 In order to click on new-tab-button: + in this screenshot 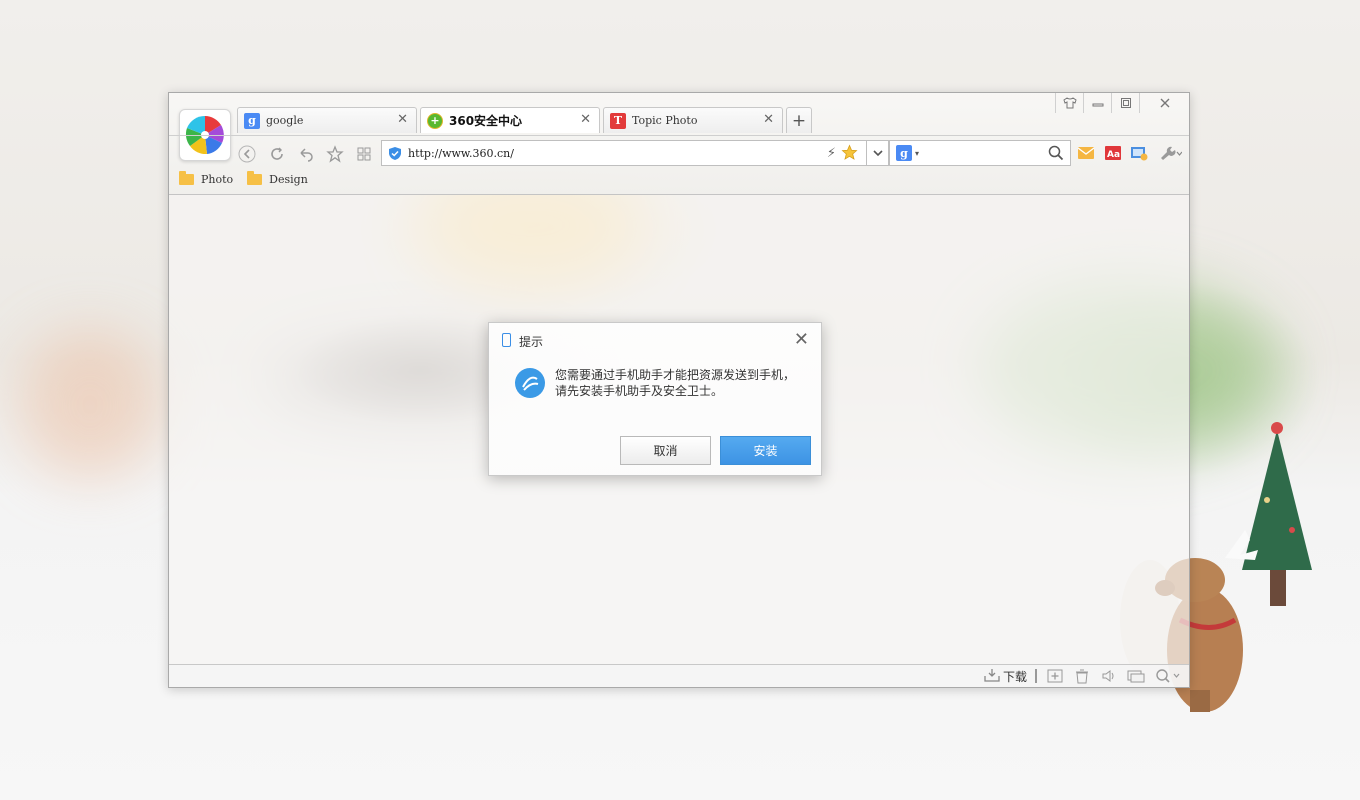, I will do `click(799, 120)`.